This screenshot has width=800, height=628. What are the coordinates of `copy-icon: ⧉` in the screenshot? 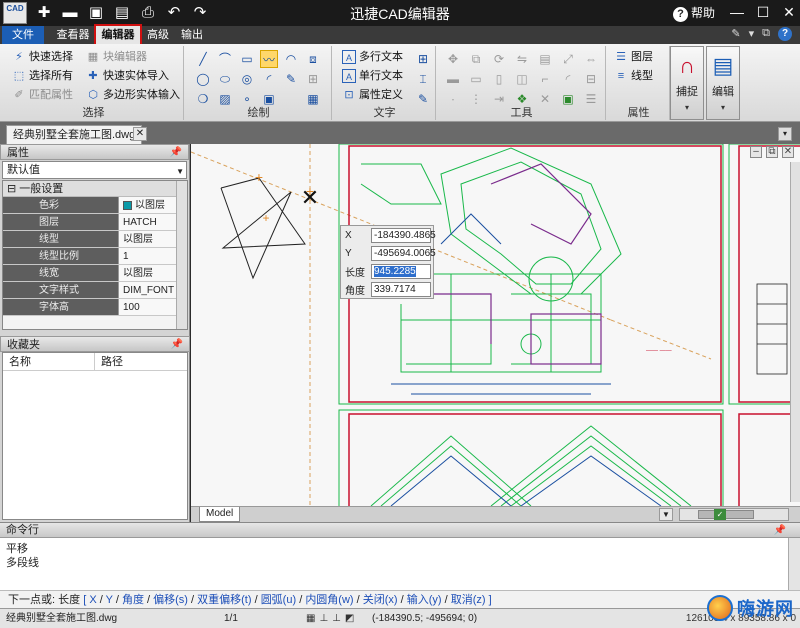 It's located at (476, 59).